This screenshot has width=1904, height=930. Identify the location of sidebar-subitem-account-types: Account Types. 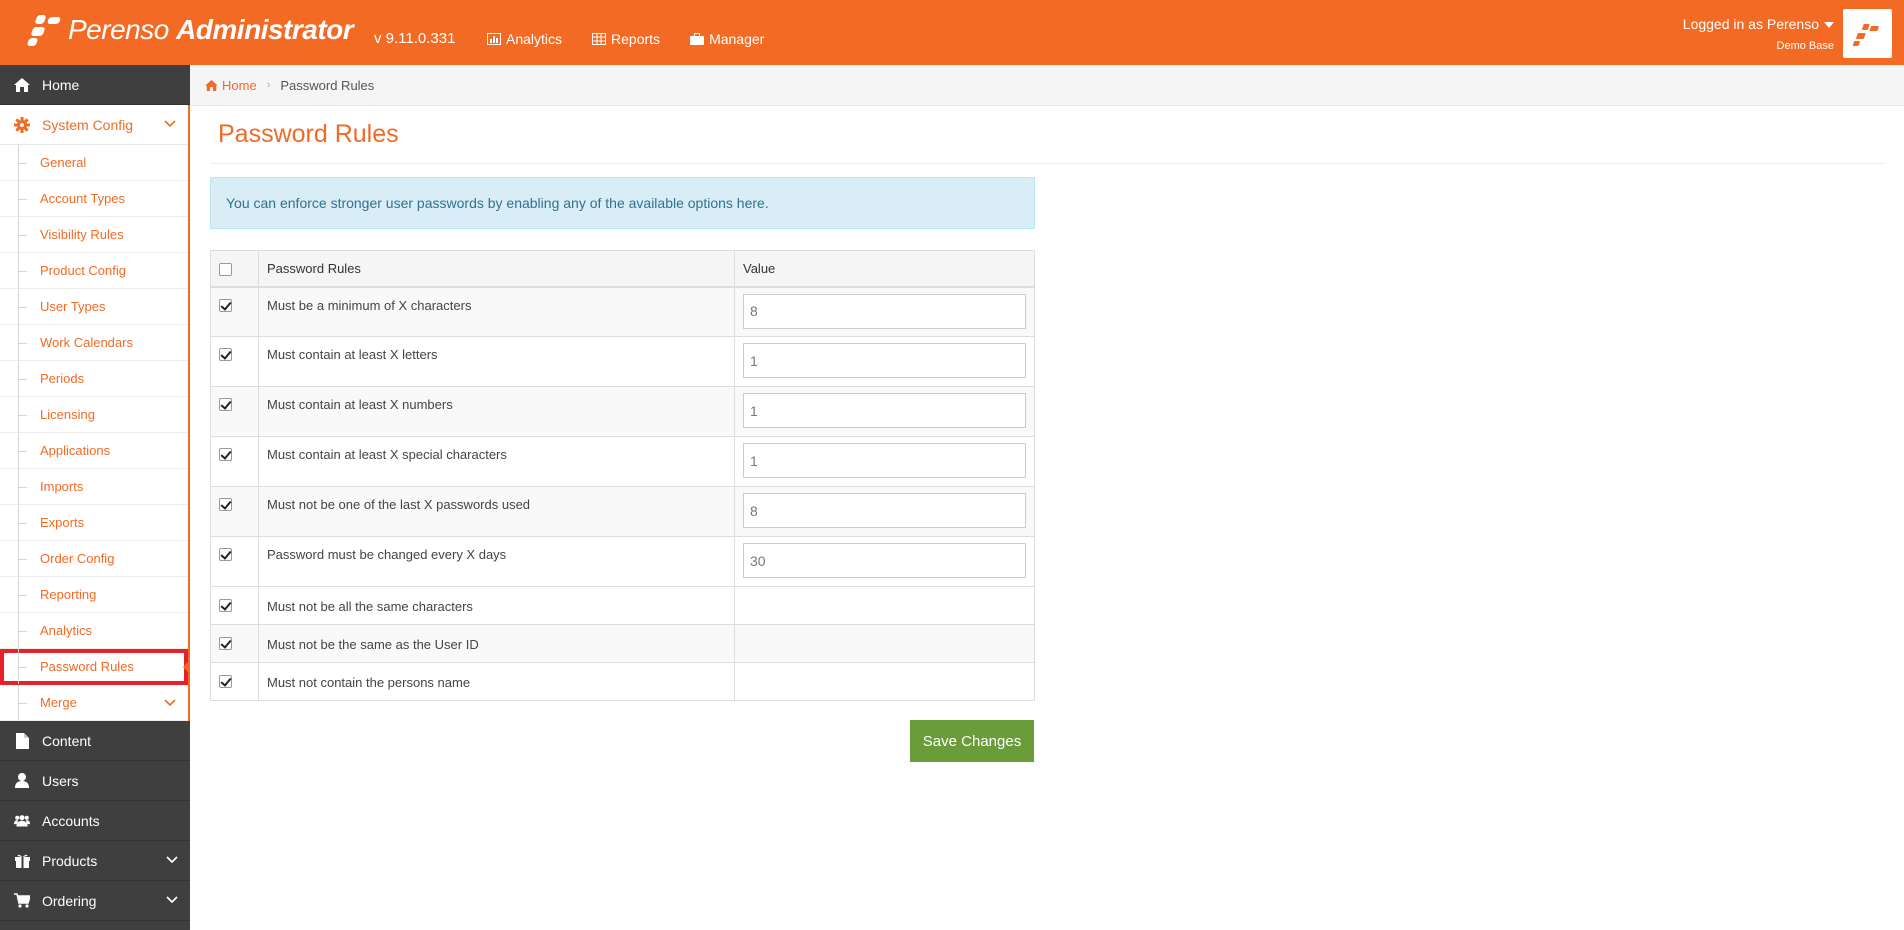
(94, 199).